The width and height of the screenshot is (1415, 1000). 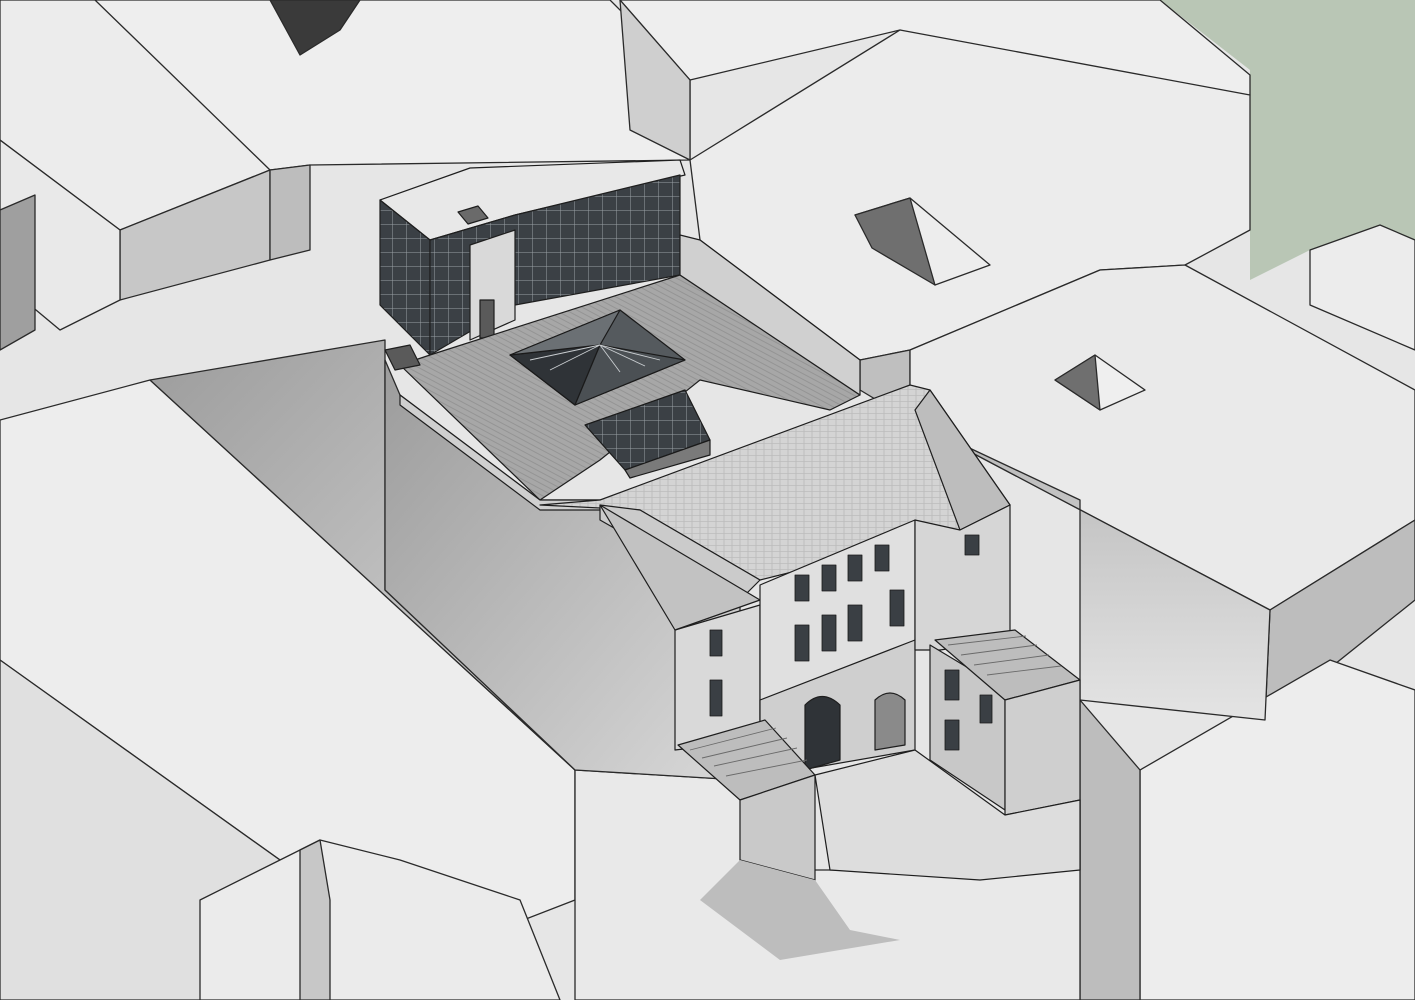 What do you see at coordinates (290, 212) in the screenshot?
I see `building-top-center-wall` at bounding box center [290, 212].